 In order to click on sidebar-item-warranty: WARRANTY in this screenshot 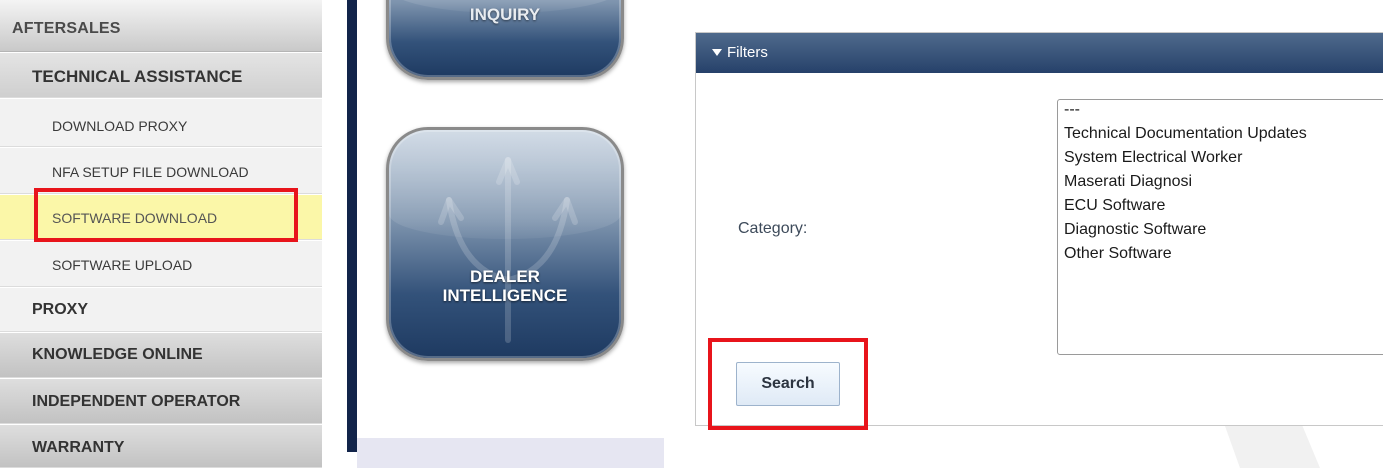, I will do `click(161, 446)`.